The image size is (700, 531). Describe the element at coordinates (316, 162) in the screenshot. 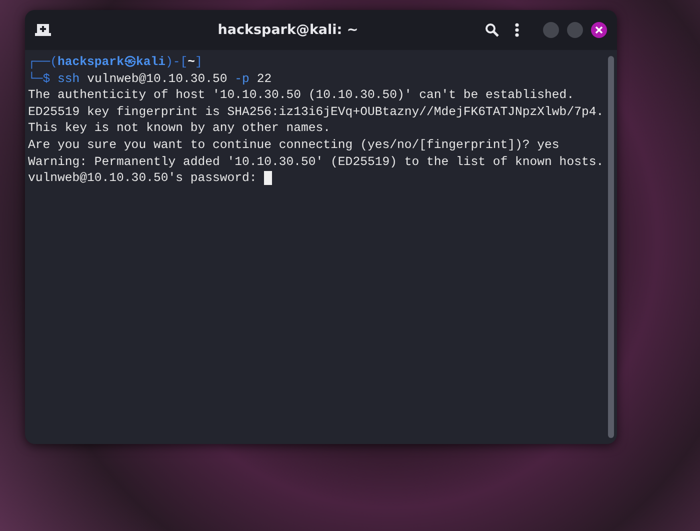

I see `output-line: Warning: Permanently added '10.10.30.50' (ED25519) to the list of known hosts.` at that location.